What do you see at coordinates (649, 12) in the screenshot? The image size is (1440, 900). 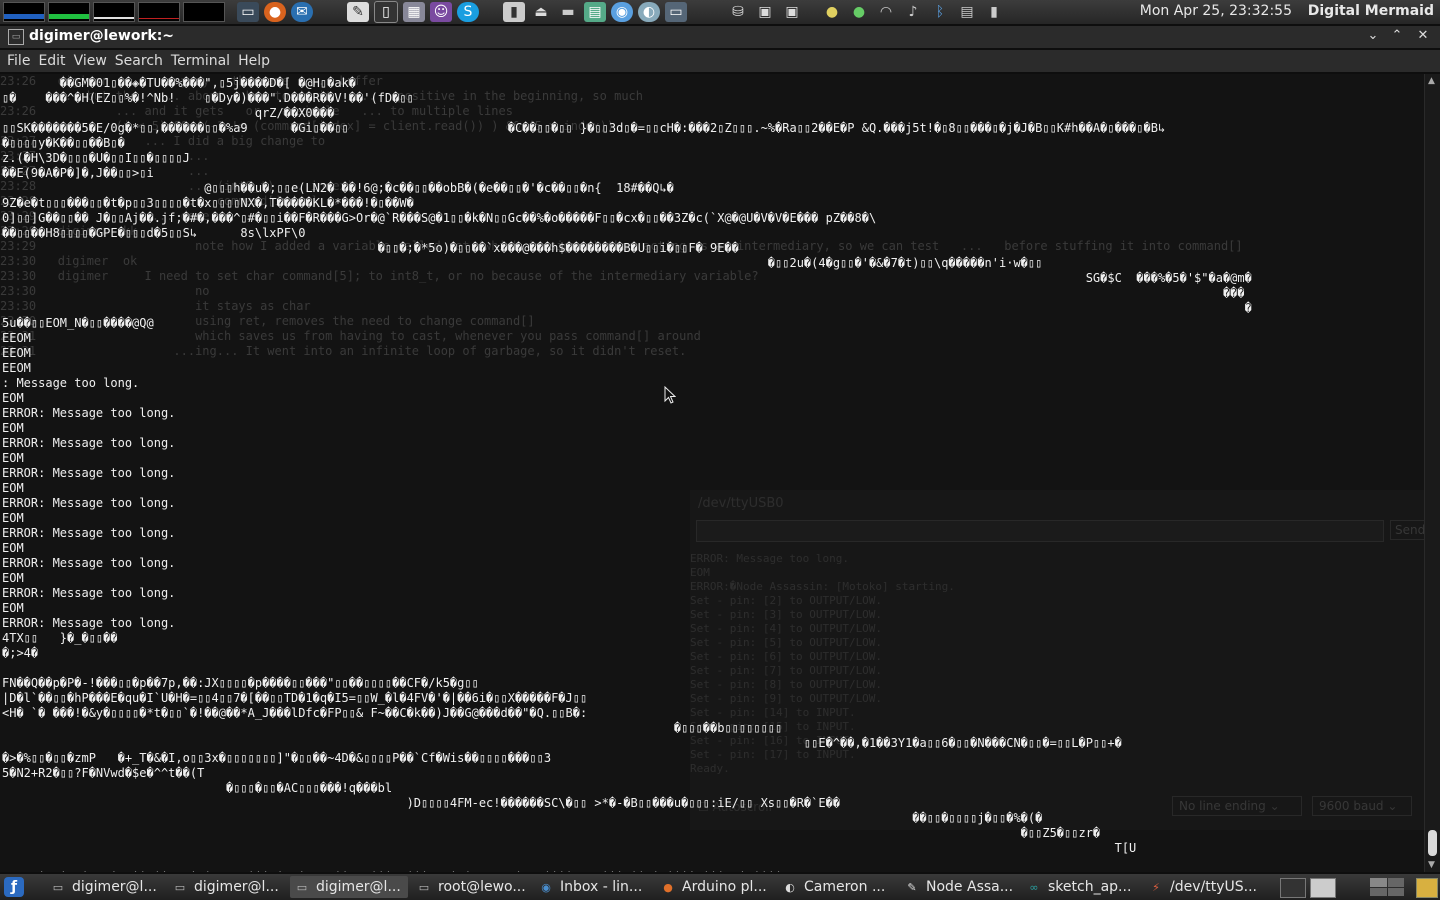 I see `browser-icon: ◐` at bounding box center [649, 12].